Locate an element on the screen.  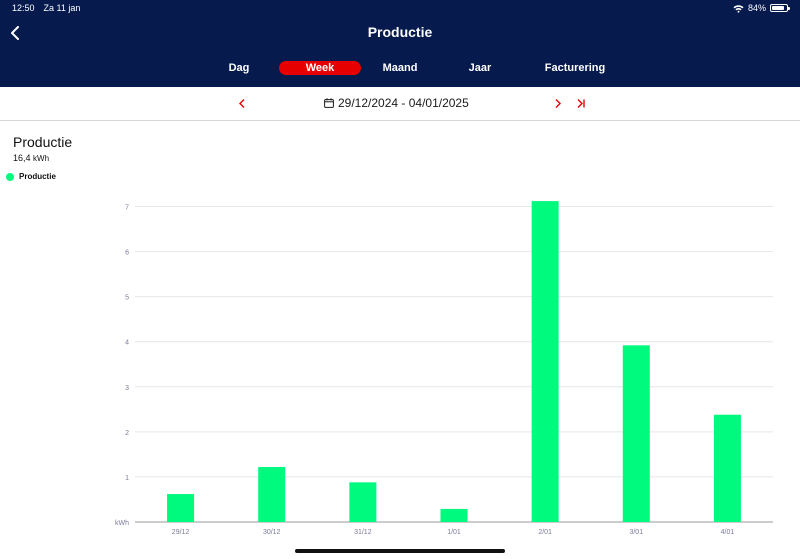
date-range-picker: 29/12/2024 - 04/01/2025 is located at coordinates (396, 103).